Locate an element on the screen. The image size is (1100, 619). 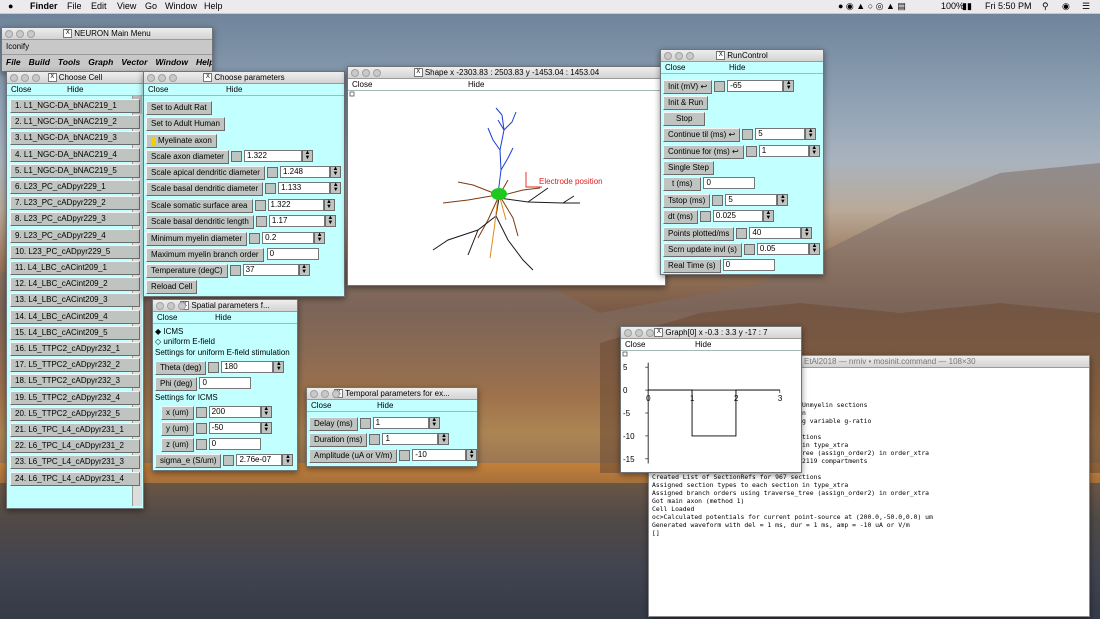
temperature-button: Temperature (degC) is located at coordinates (187, 271).